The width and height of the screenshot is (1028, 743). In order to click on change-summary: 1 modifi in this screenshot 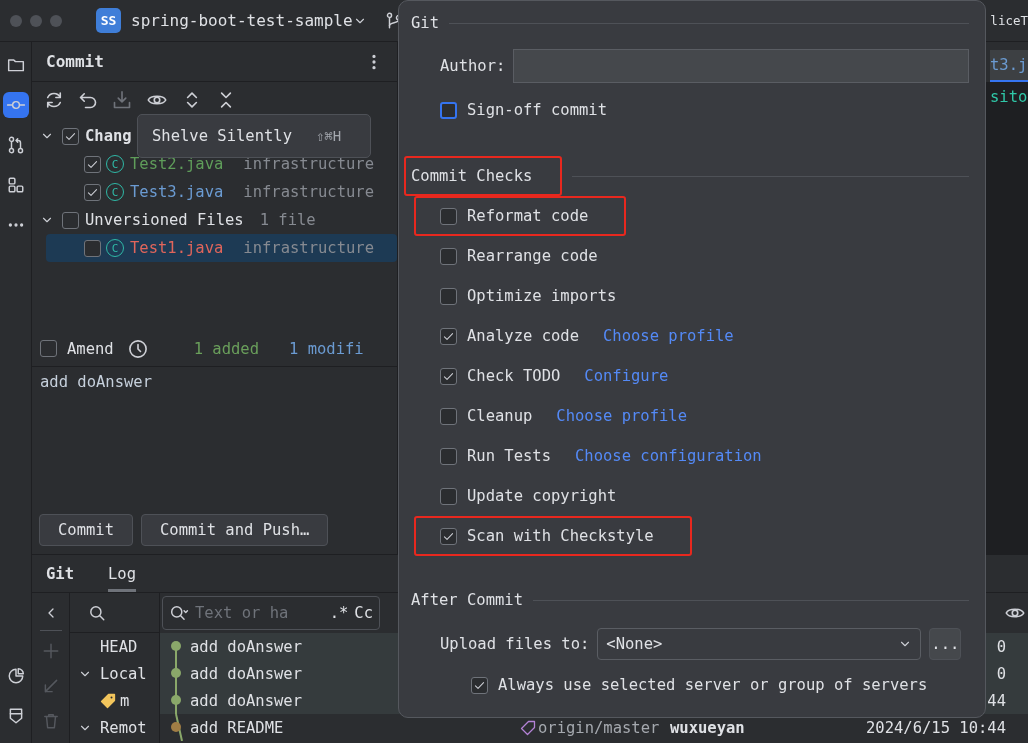, I will do `click(326, 348)`.